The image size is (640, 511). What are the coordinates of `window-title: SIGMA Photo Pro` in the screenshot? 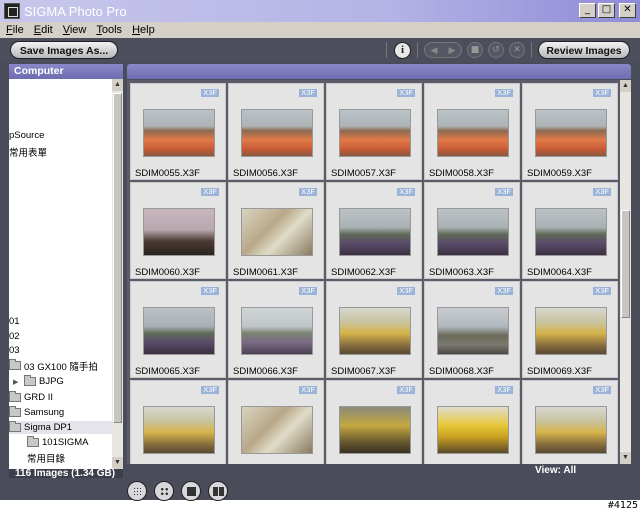 It's located at (75, 11).